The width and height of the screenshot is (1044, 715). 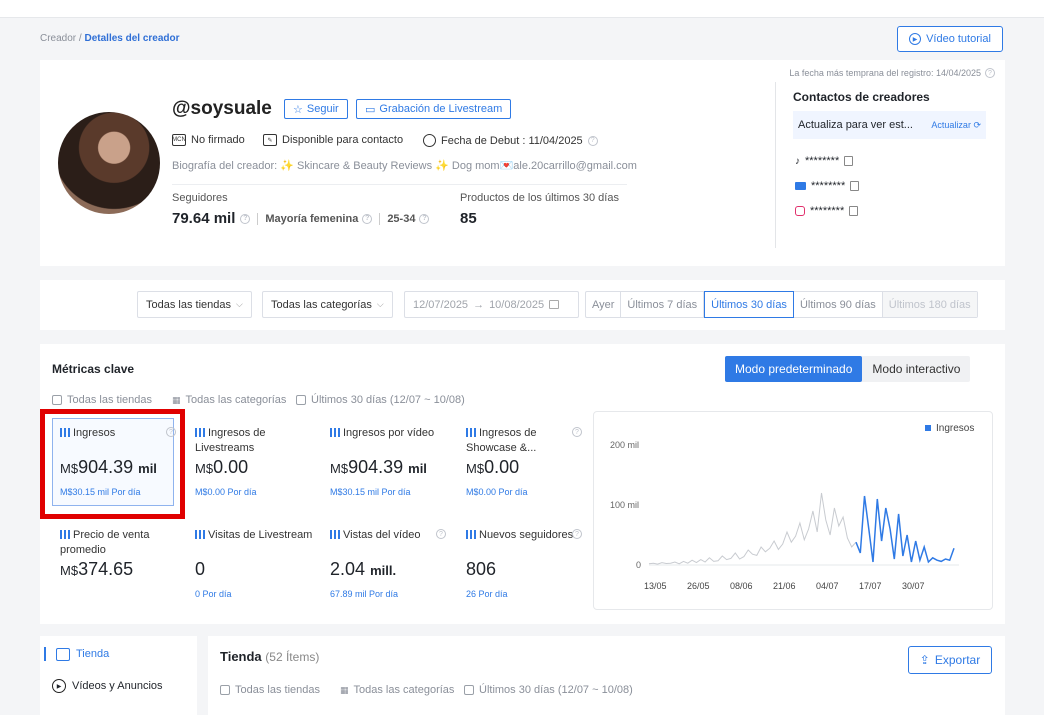 I want to click on debut-date: Fecha de Debut : 11/04/2025 ?, so click(x=510, y=140).